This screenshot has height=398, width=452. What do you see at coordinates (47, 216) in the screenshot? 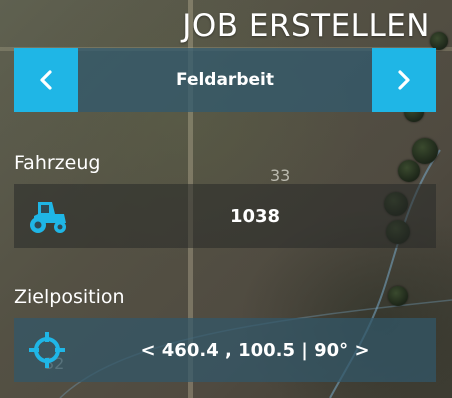
I see `tractor-icon` at bounding box center [47, 216].